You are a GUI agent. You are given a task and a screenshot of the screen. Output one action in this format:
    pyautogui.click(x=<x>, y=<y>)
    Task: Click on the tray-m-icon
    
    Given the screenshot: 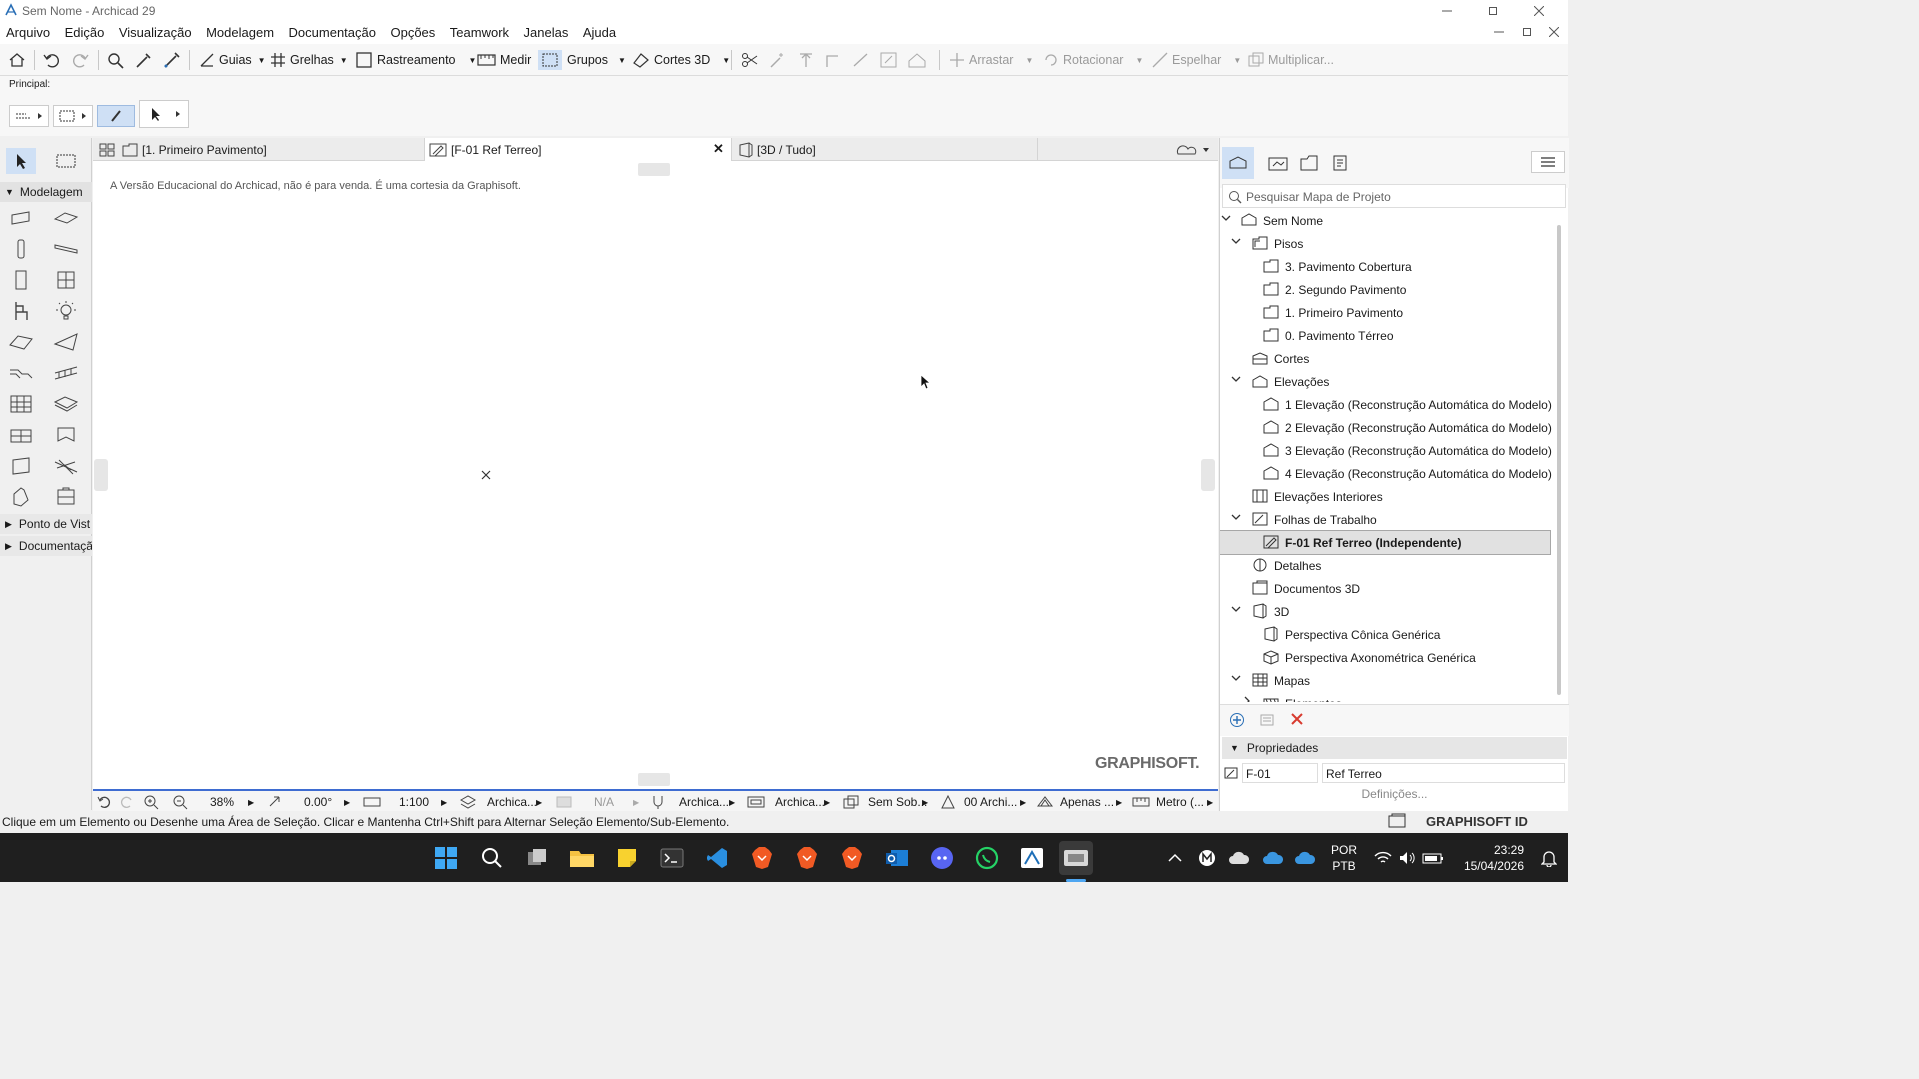 What is the action you would take?
    pyautogui.click(x=1207, y=858)
    